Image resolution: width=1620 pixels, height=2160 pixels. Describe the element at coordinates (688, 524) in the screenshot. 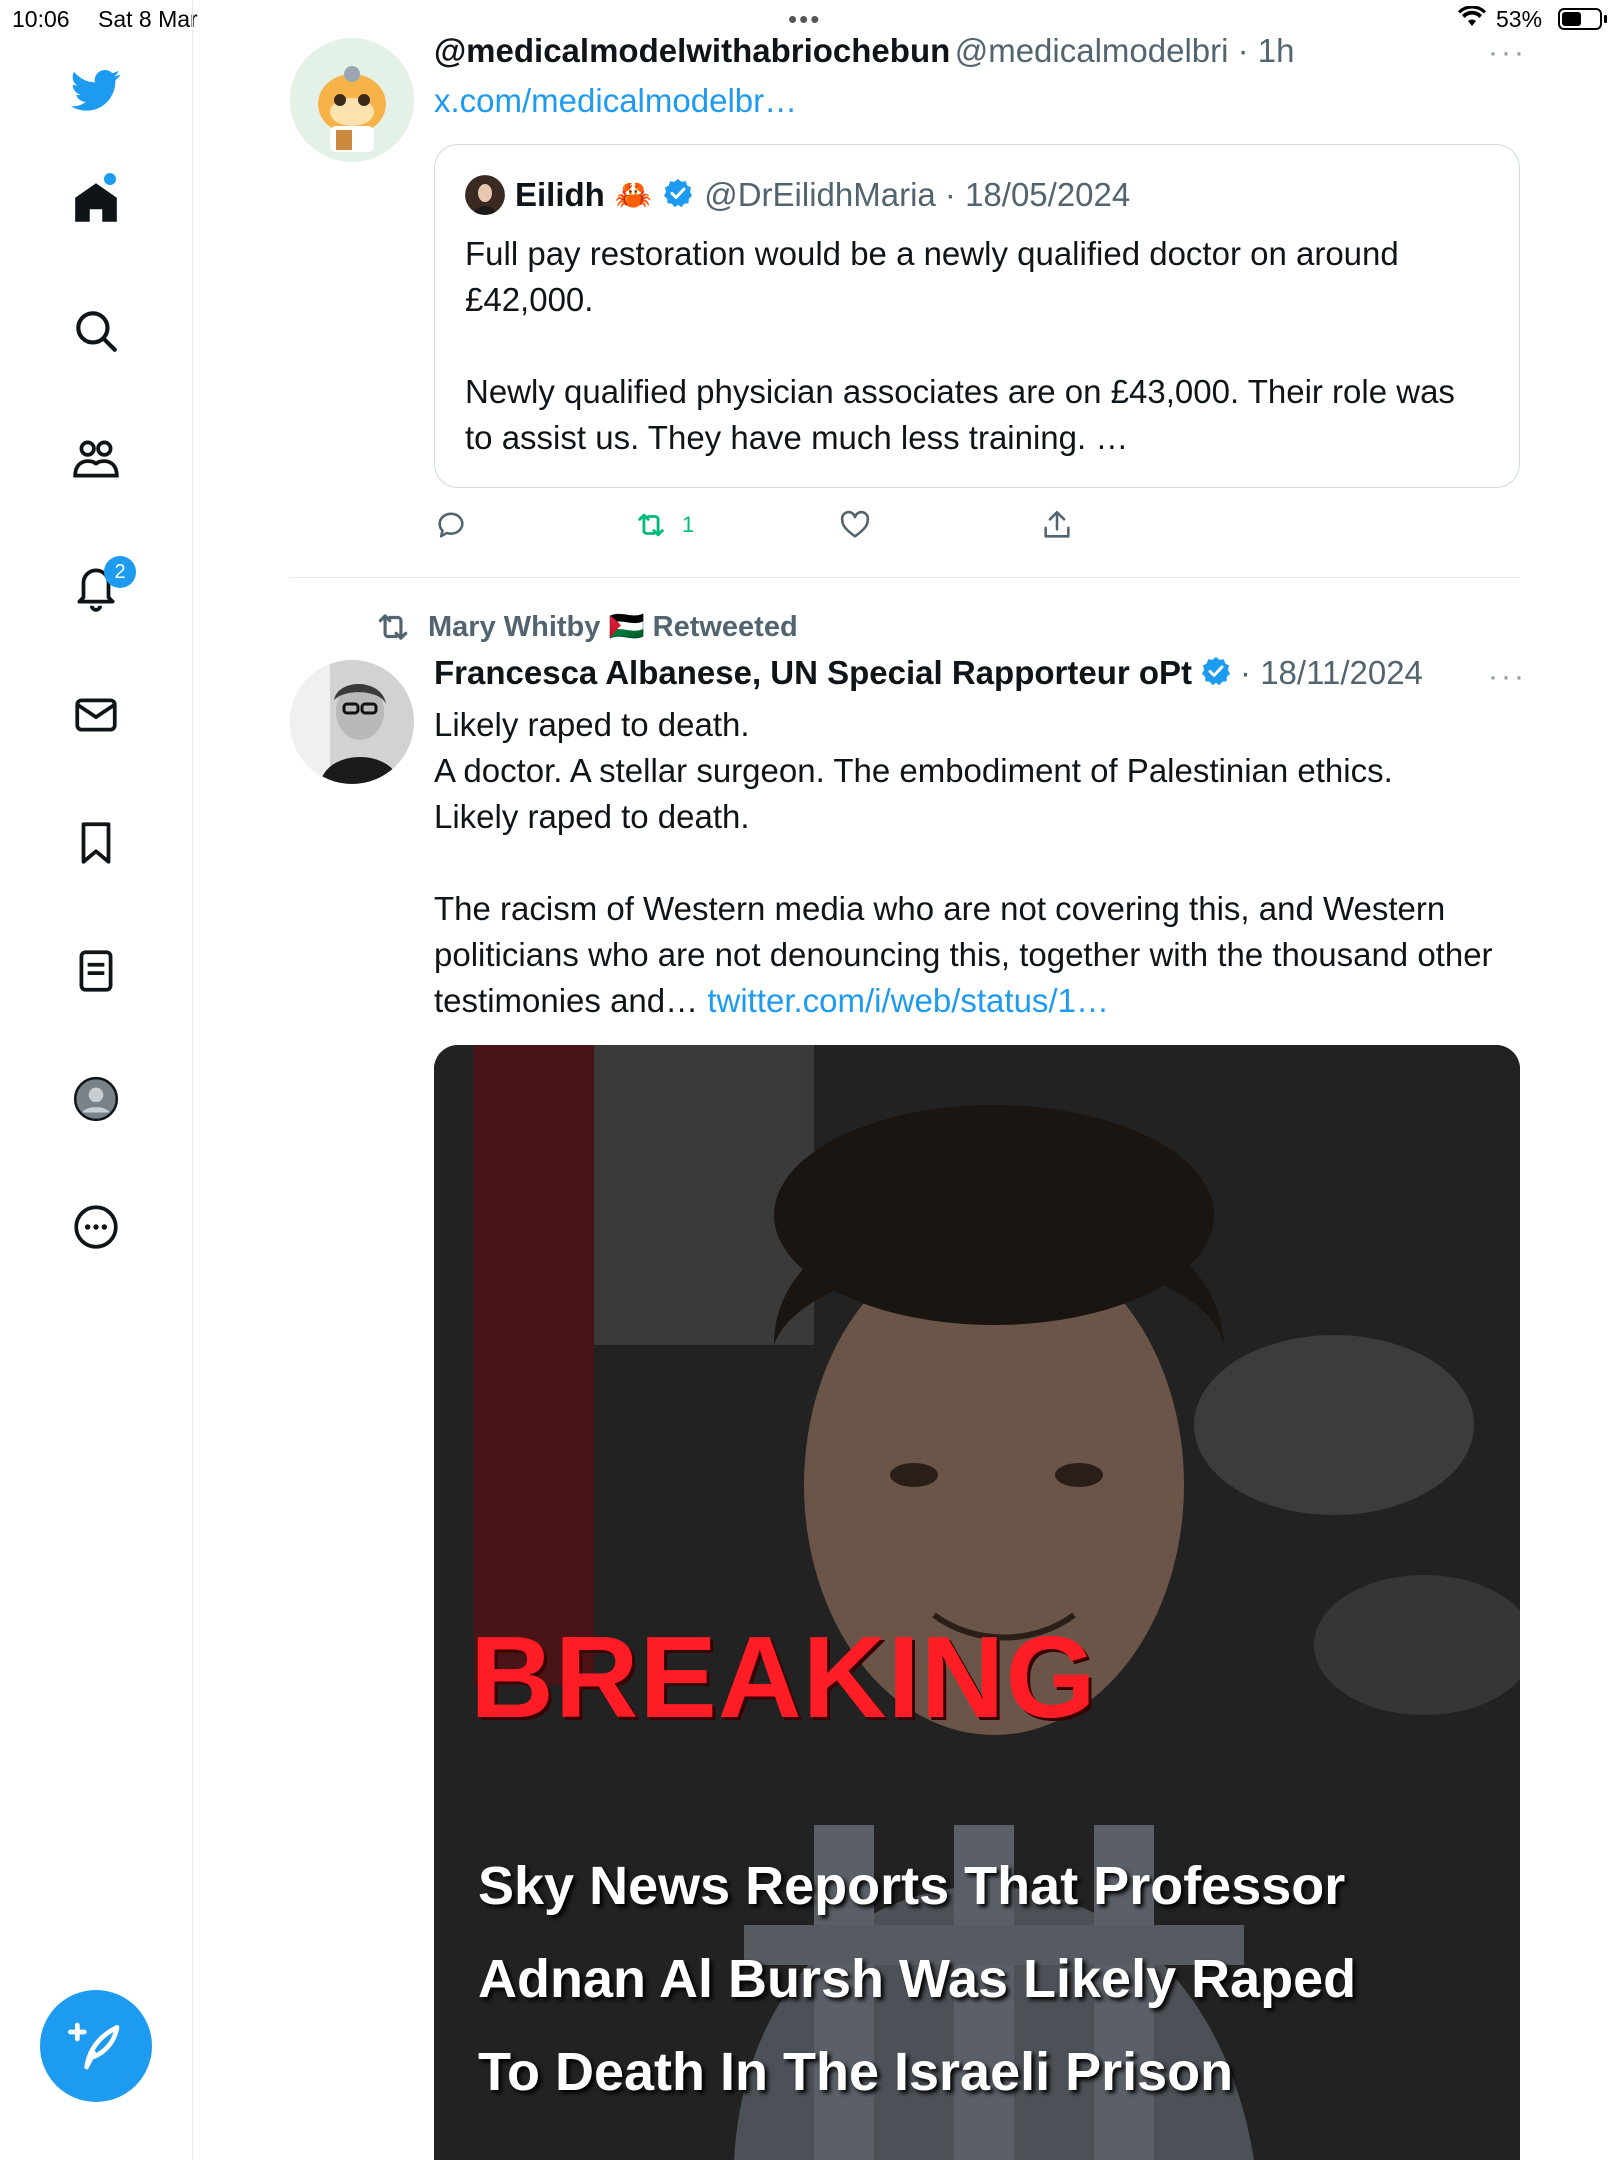

I see `retweet-count: 1` at that location.